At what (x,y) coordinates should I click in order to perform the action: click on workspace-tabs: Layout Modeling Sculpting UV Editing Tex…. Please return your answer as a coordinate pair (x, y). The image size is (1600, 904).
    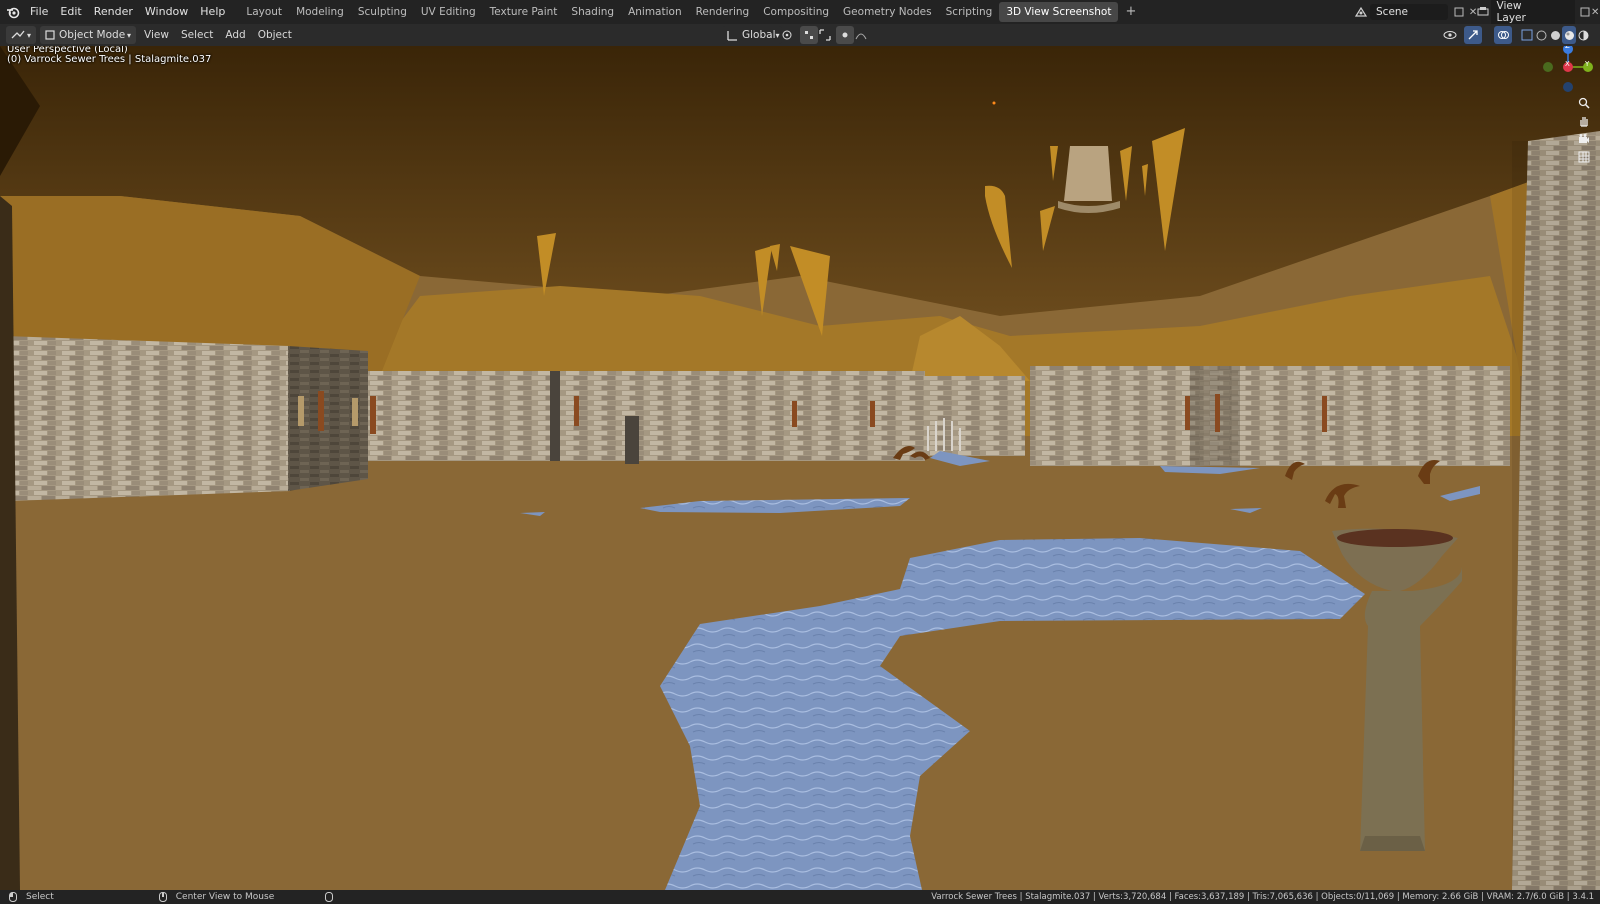
    Looking at the image, I should click on (691, 12).